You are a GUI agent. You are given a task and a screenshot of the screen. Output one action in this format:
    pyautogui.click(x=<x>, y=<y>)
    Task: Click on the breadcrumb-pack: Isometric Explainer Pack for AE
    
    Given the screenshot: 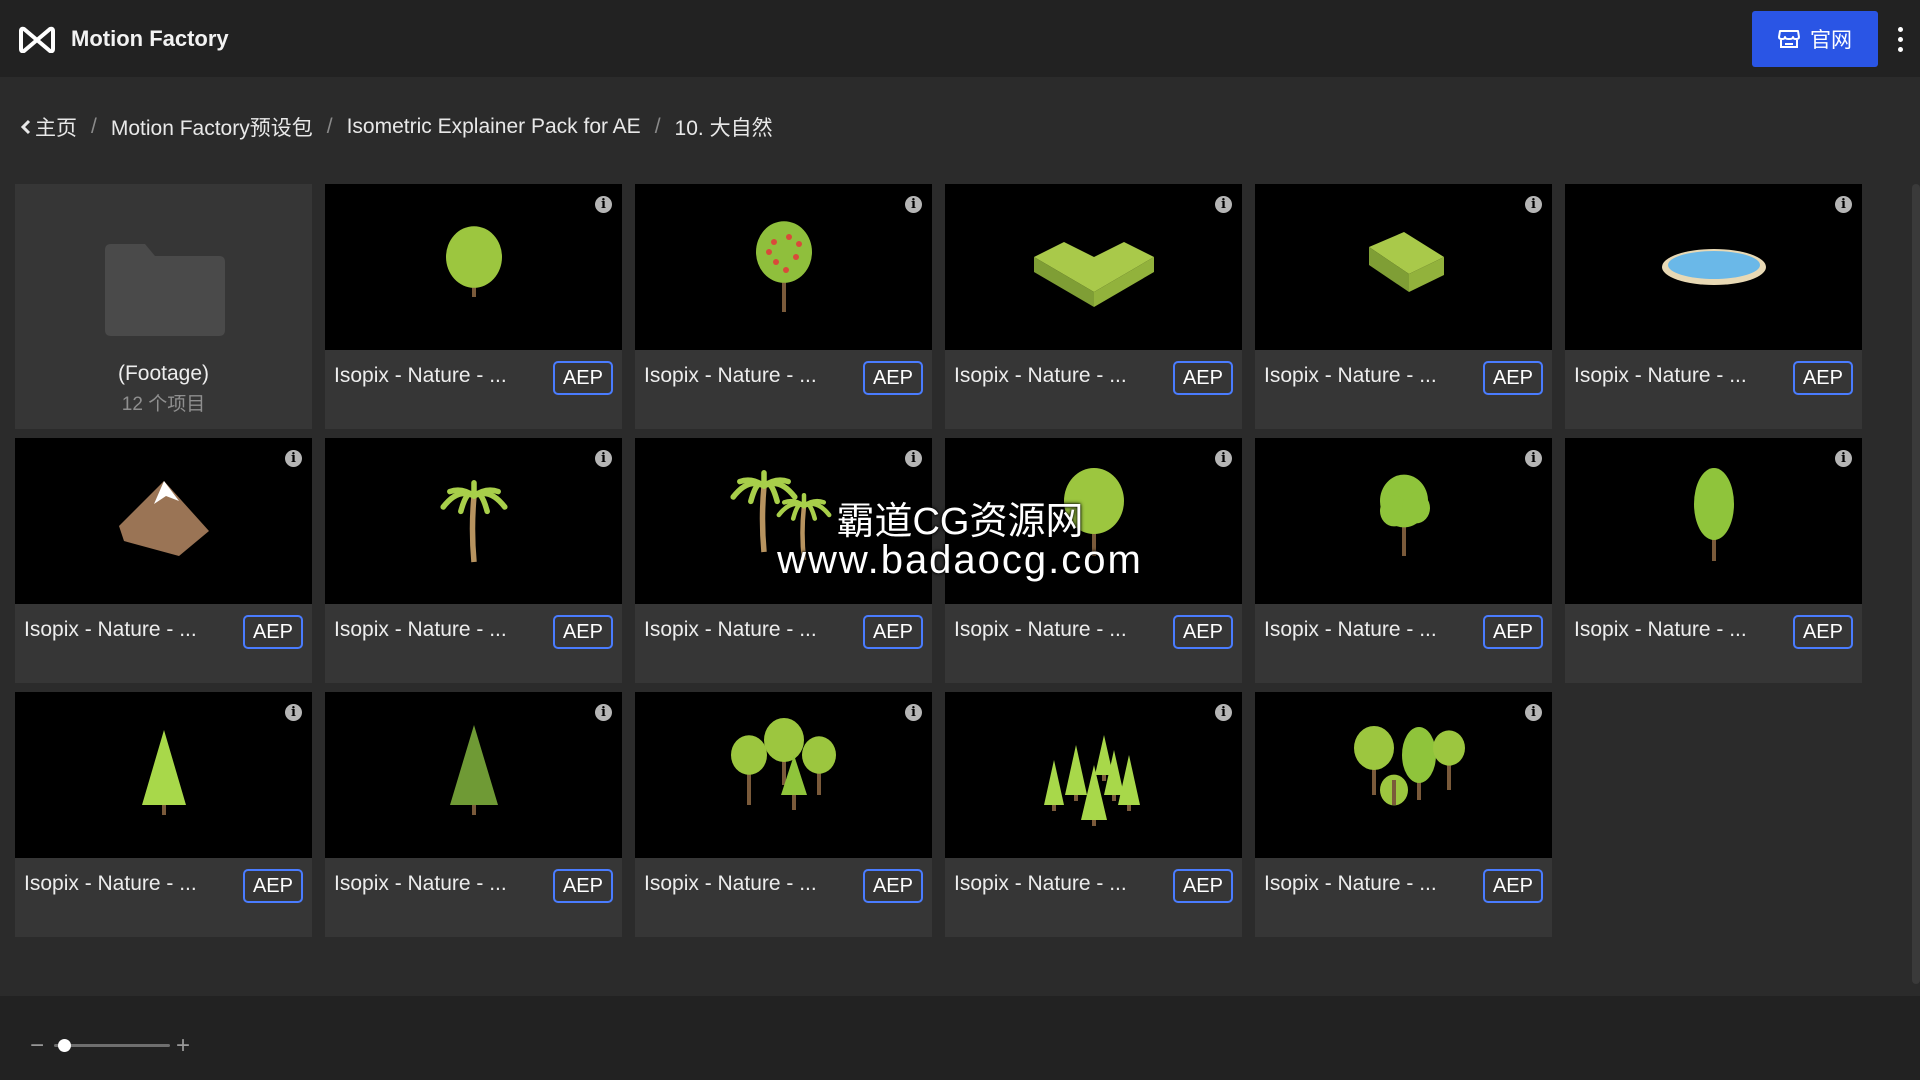 What is the action you would take?
    pyautogui.click(x=494, y=127)
    